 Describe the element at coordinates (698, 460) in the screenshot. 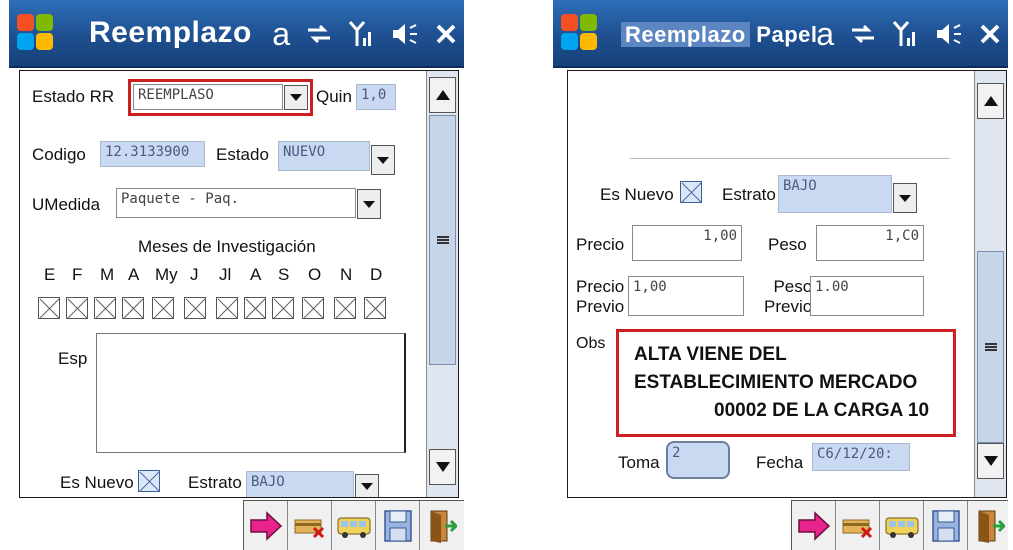

I see `toma-field: 2` at that location.